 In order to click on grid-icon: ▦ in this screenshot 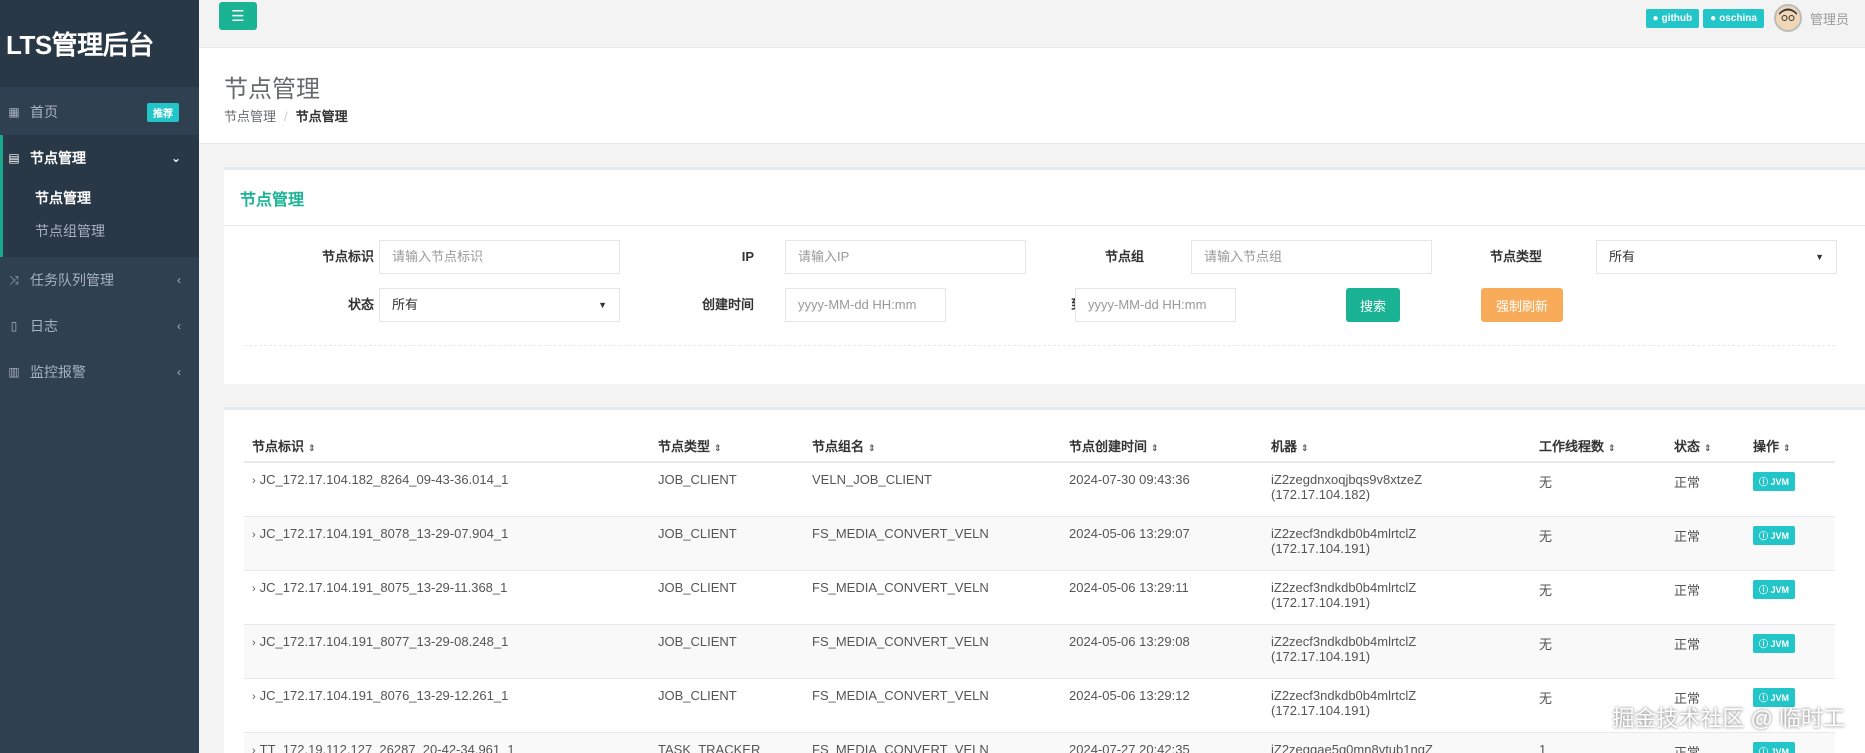, I will do `click(14, 112)`.